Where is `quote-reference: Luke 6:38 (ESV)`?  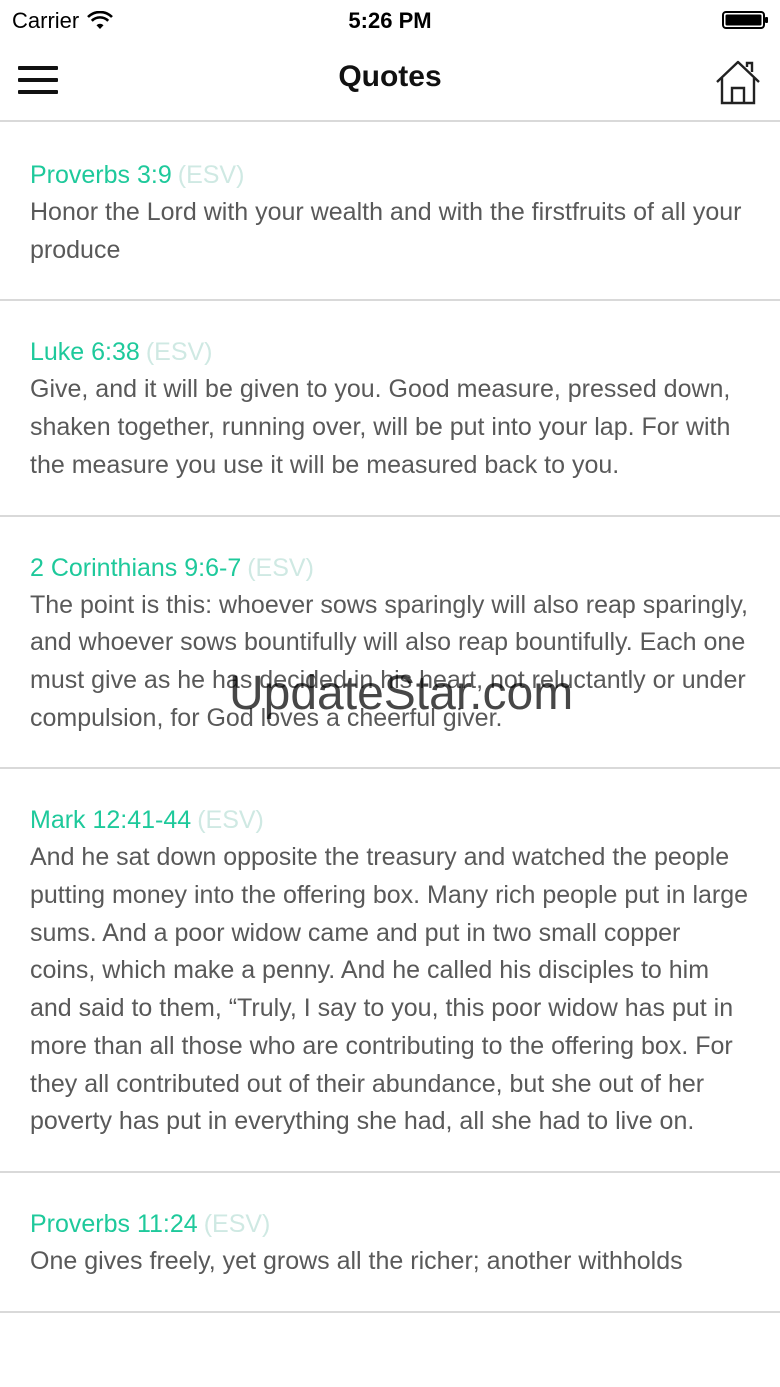 quote-reference: Luke 6:38 (ESV) is located at coordinates (390, 352).